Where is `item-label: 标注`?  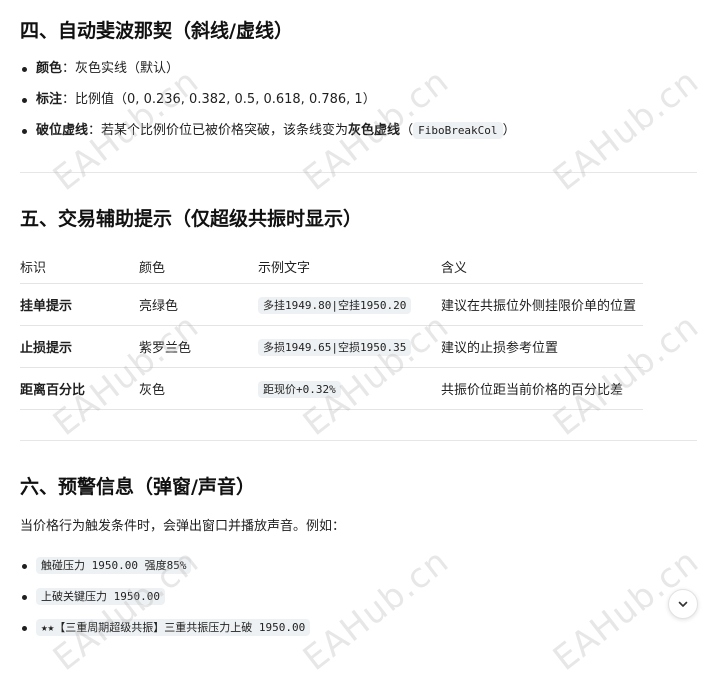
item-label: 标注 is located at coordinates (49, 99).